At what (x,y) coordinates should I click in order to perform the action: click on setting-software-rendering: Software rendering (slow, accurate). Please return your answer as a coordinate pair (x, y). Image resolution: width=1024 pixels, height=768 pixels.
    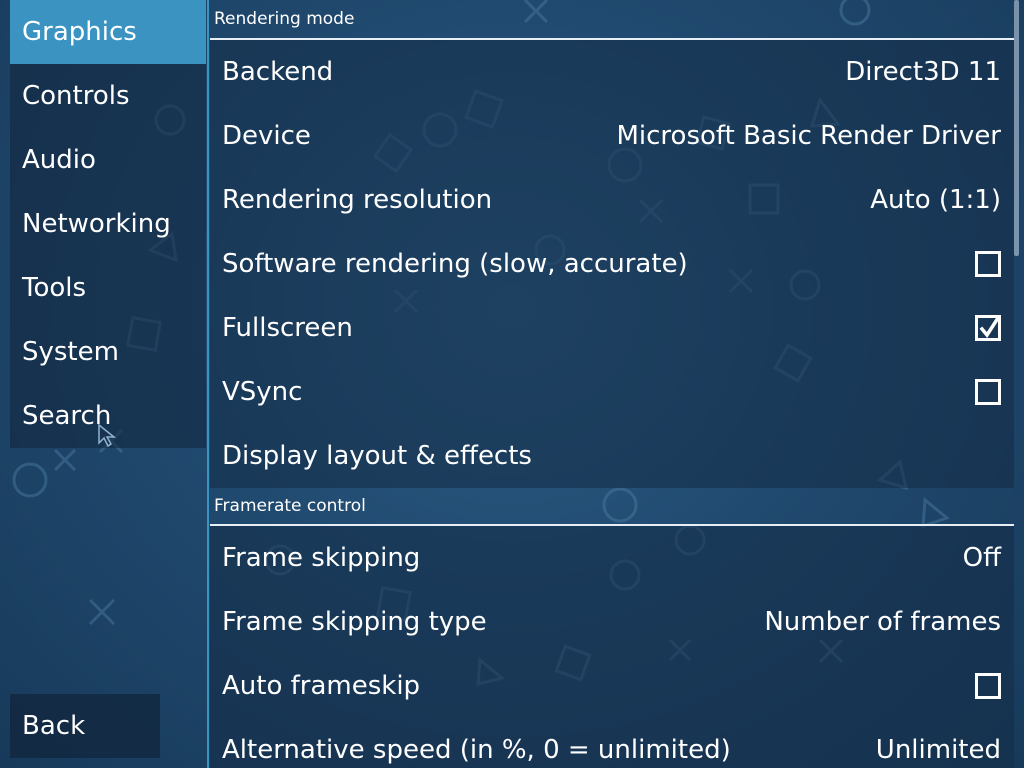
    Looking at the image, I should click on (612, 264).